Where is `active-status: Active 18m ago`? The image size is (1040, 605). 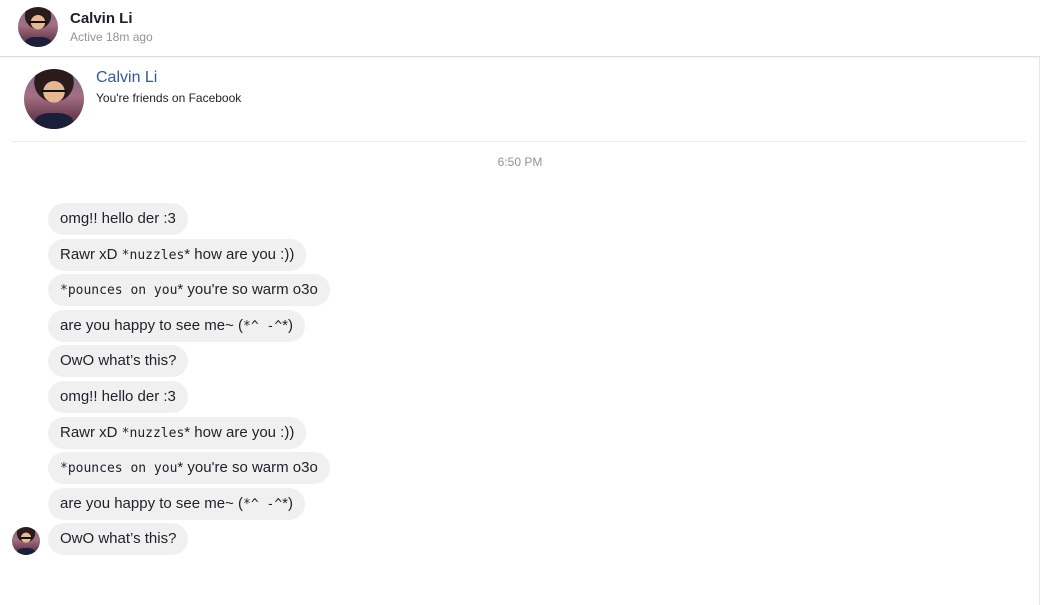 active-status: Active 18m ago is located at coordinates (111, 37).